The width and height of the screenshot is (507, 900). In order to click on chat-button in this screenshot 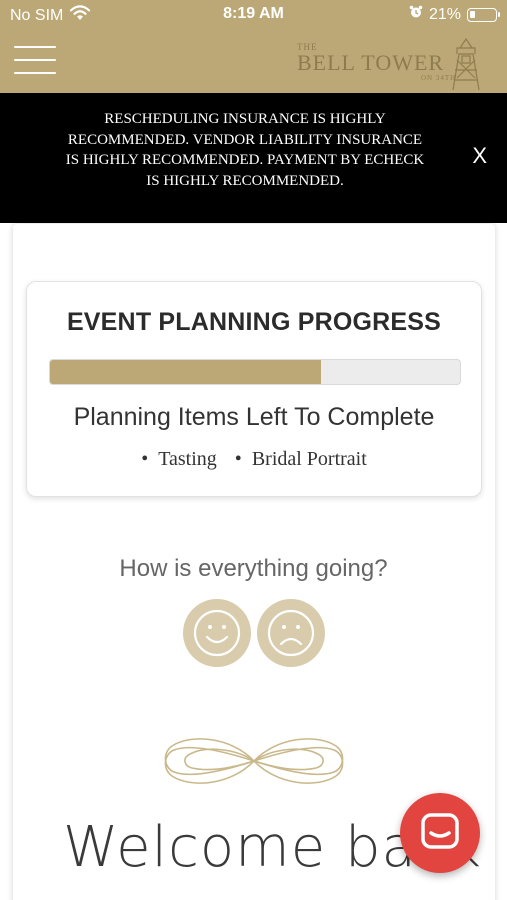, I will do `click(440, 833)`.